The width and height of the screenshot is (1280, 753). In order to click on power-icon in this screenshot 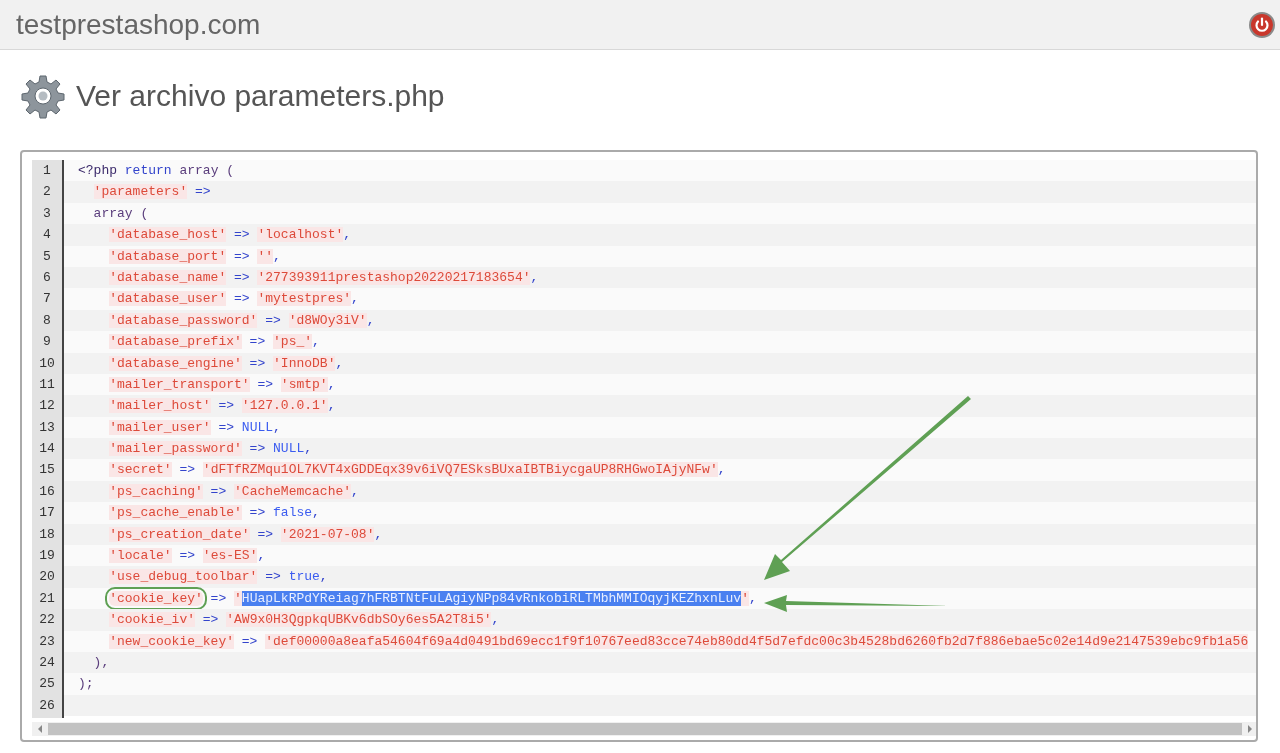, I will do `click(1262, 24)`.